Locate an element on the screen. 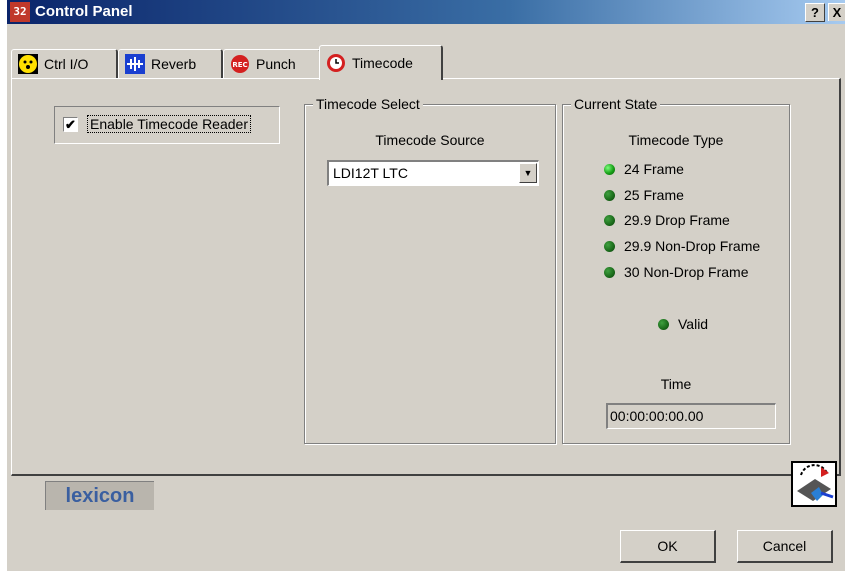 Image resolution: width=845 pixels, height=571 pixels. tab-label: Ctrl I/O is located at coordinates (66, 64).